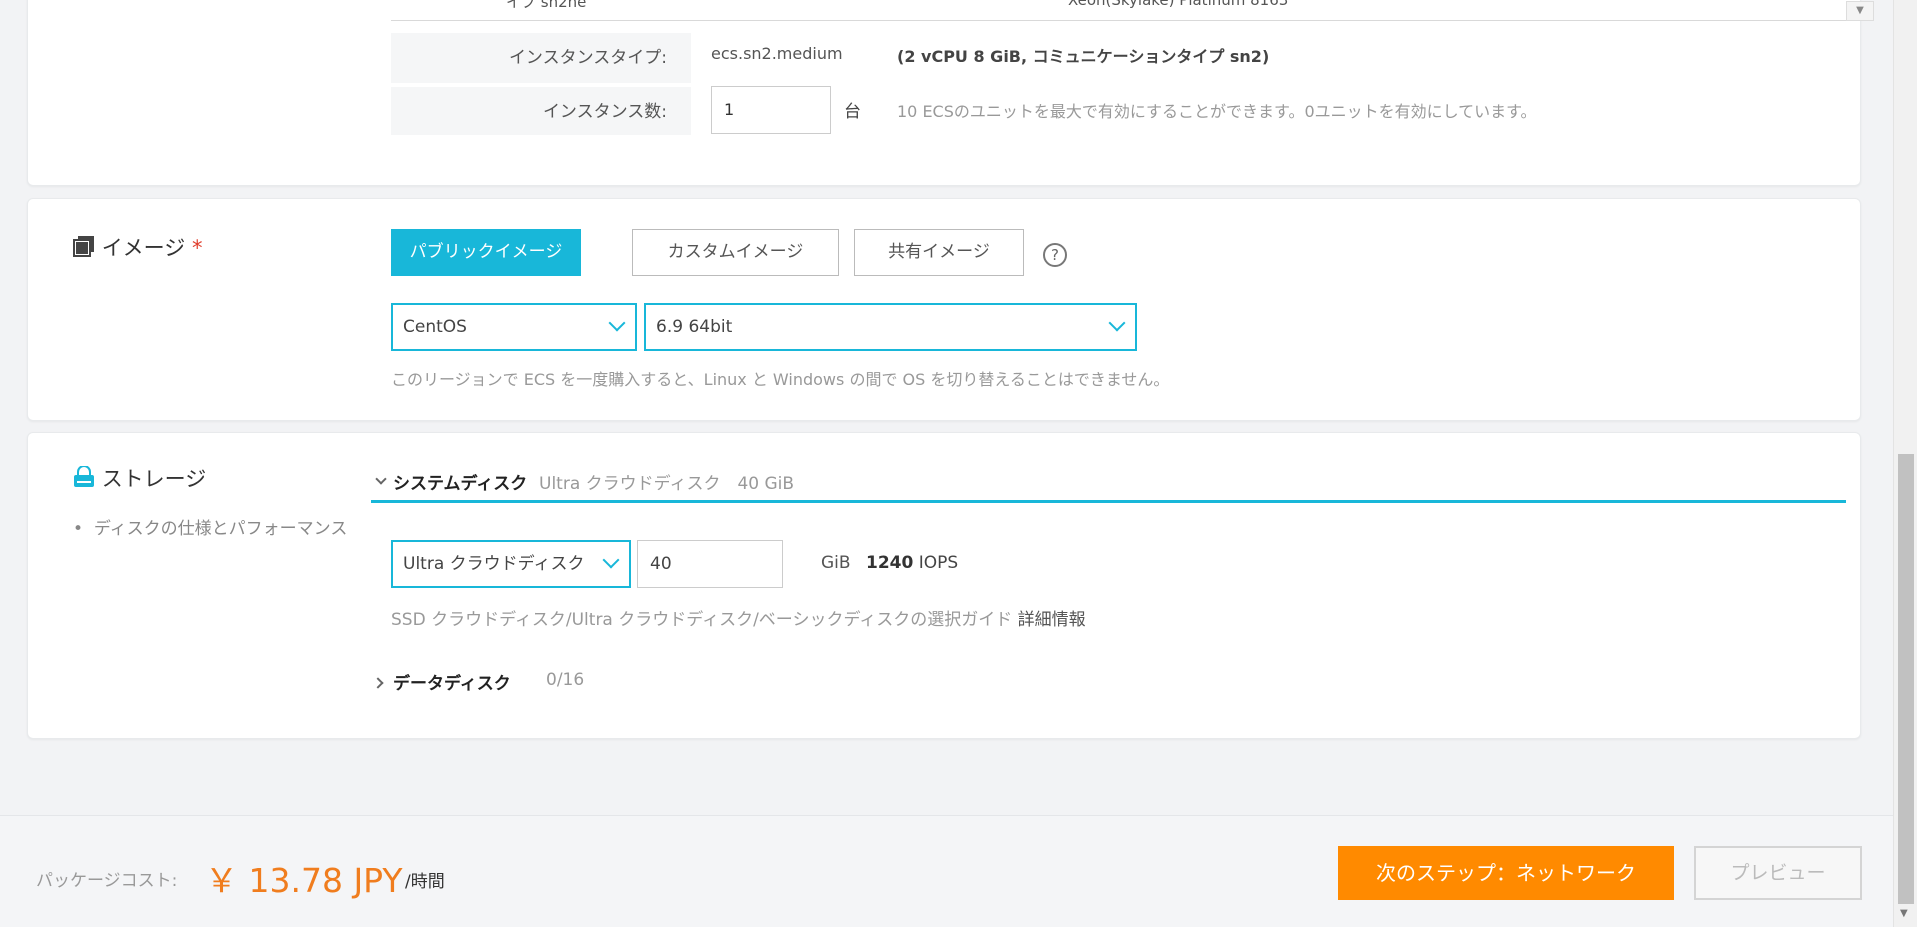 The width and height of the screenshot is (1917, 927). I want to click on scroll-down-arrow: ▼, so click(1904, 913).